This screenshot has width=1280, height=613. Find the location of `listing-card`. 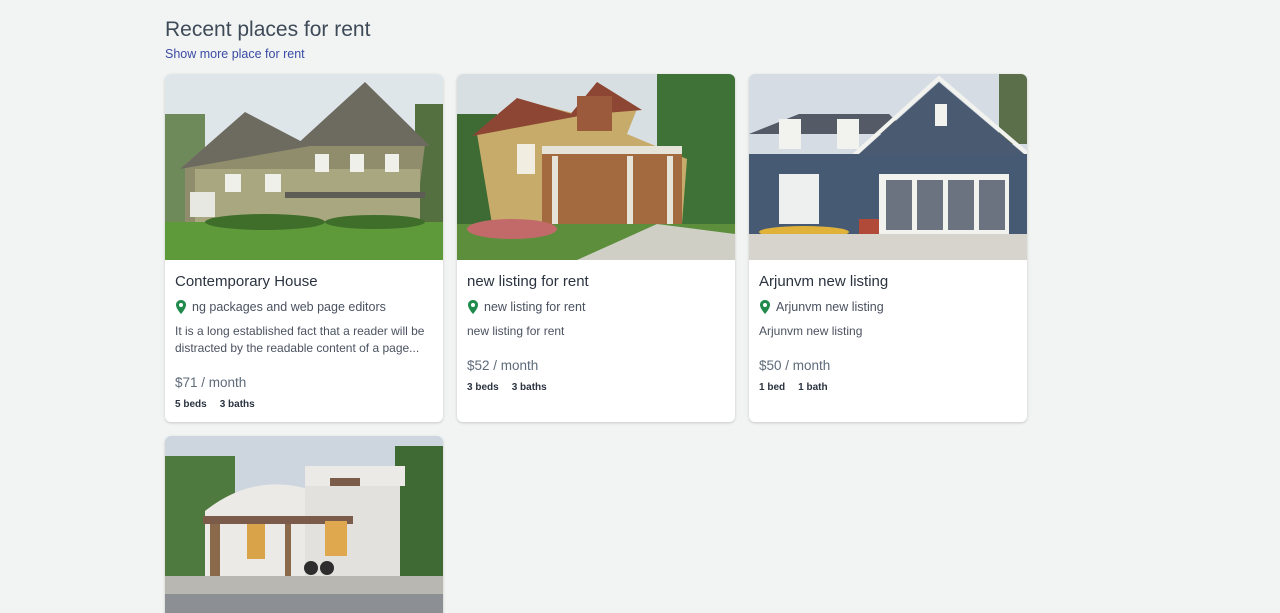

listing-card is located at coordinates (304, 524).